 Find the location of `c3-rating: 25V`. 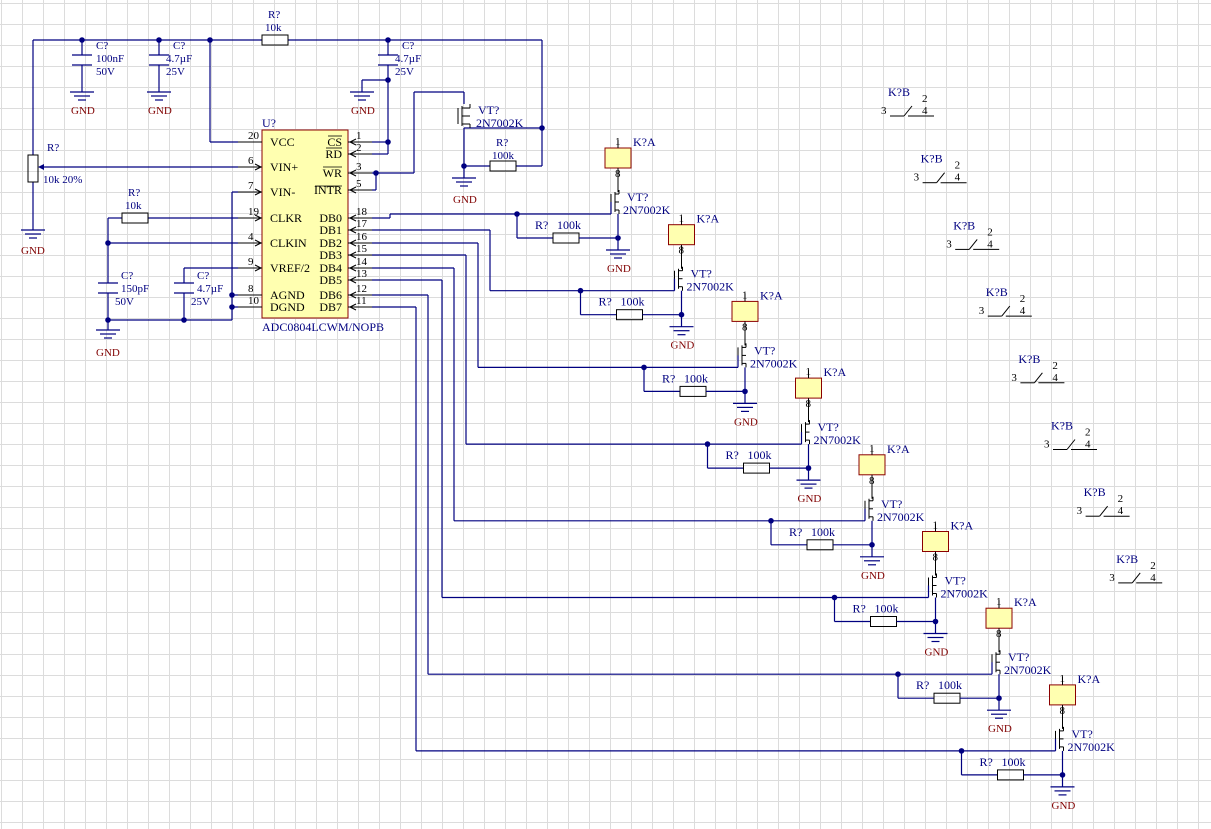

c3-rating: 25V is located at coordinates (404, 72).